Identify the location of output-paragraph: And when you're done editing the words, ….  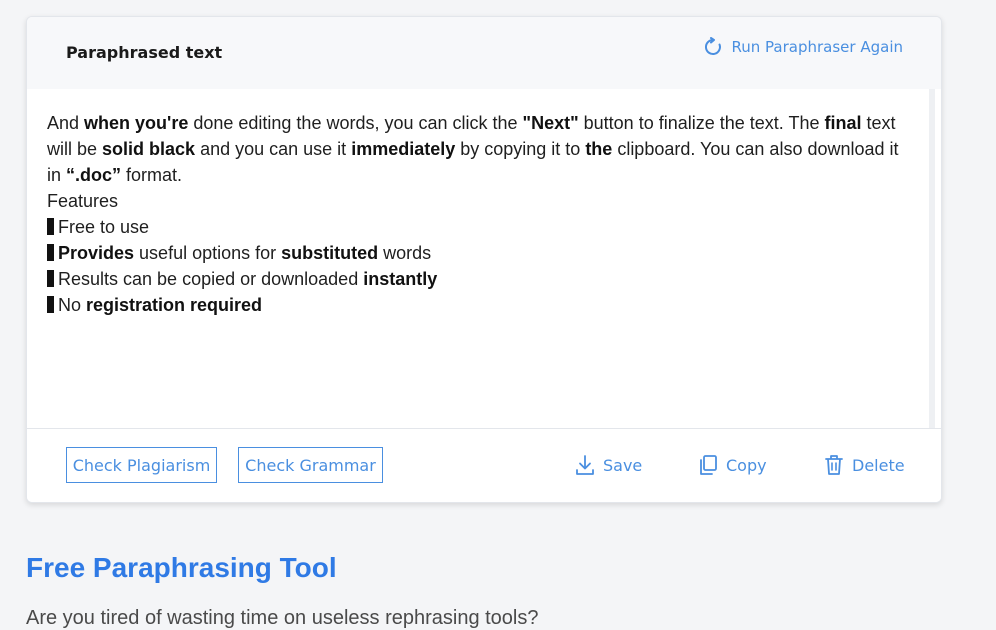
(475, 149).